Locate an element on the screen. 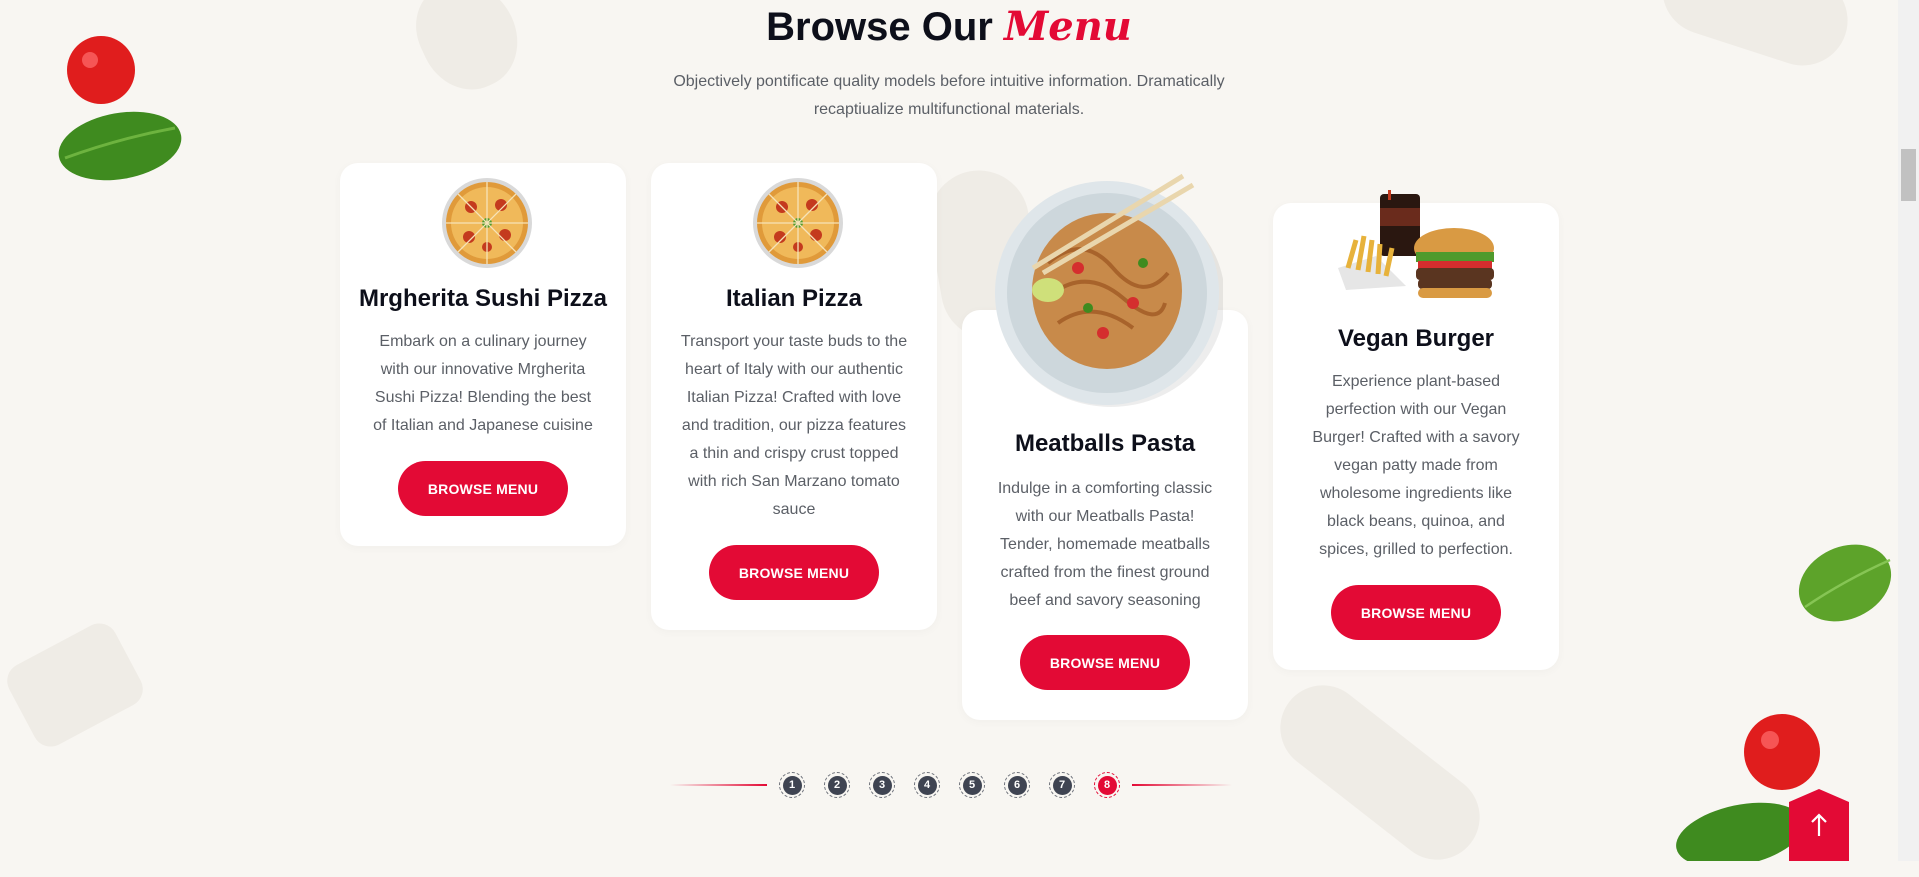 This screenshot has height=877, width=1919. burger-combo-icon is located at coordinates (1416, 244).